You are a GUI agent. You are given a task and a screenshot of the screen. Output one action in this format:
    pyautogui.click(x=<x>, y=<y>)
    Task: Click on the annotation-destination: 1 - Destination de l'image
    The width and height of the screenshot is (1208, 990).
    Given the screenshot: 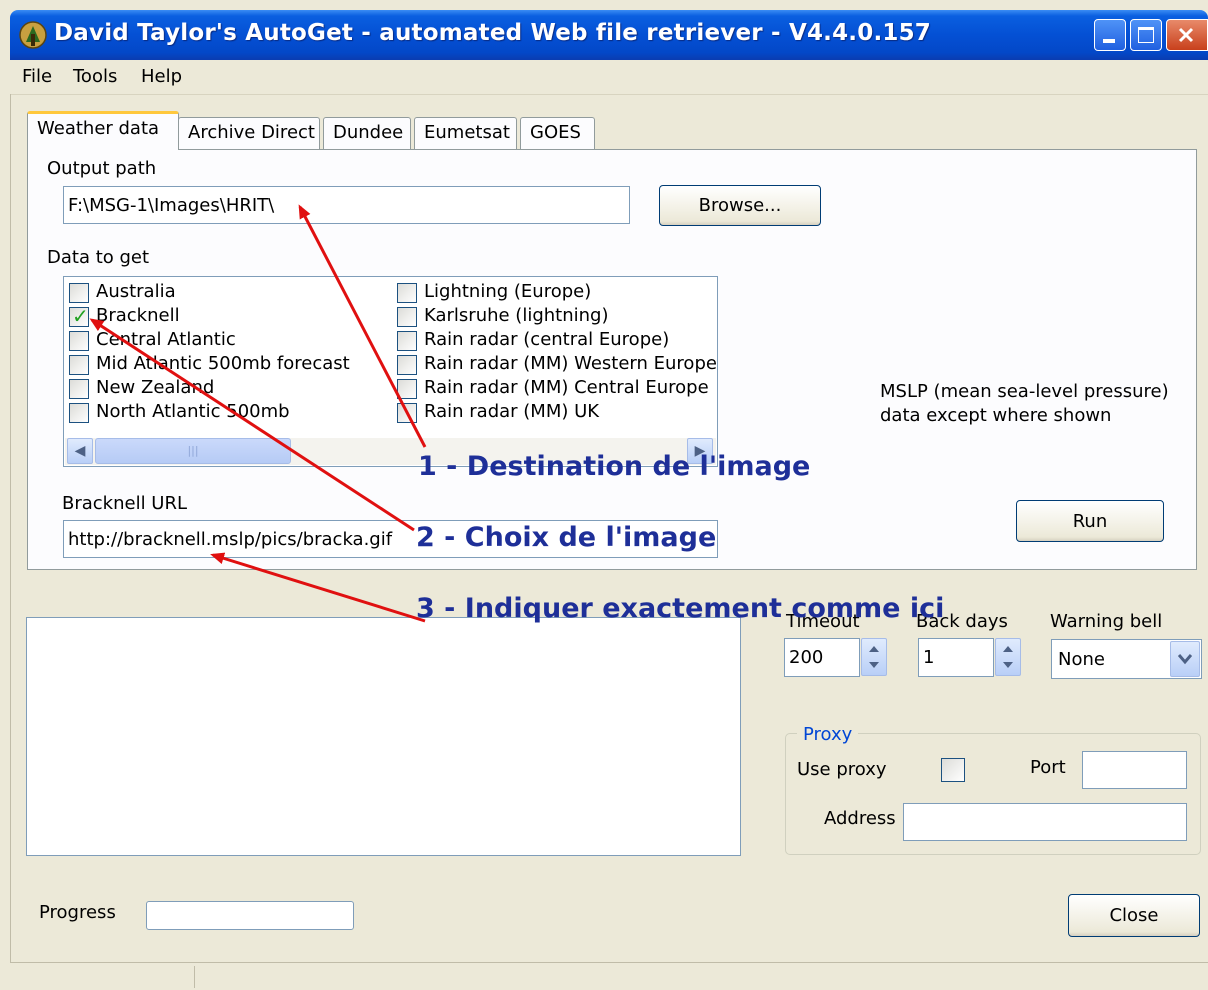 What is the action you would take?
    pyautogui.click(x=614, y=466)
    